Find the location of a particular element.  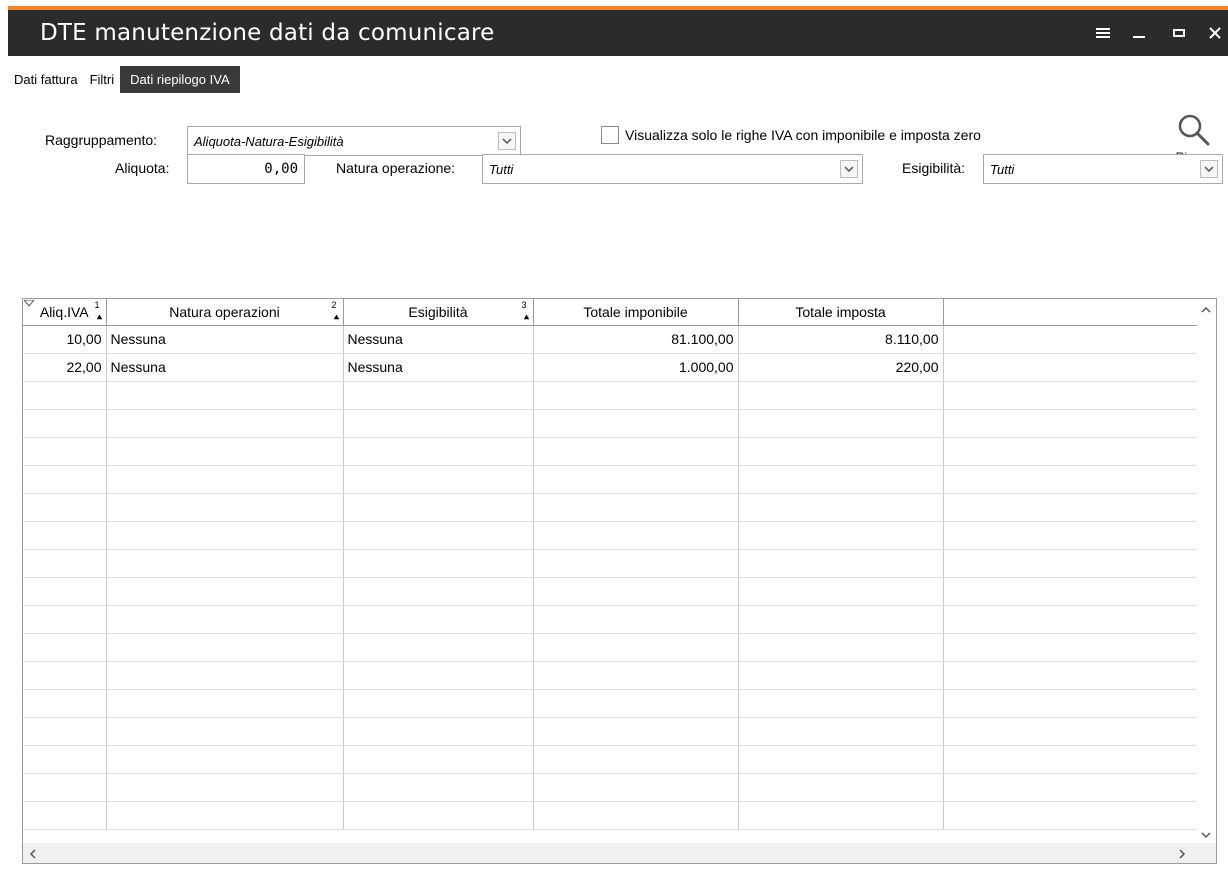

maximize-icon is located at coordinates (1179, 33).